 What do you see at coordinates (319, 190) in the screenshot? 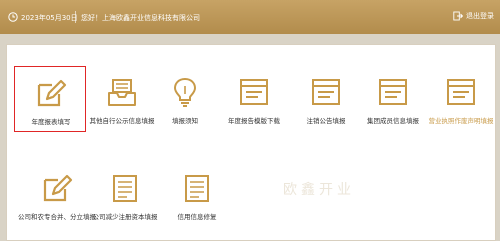
I see `watermark: 欧鑫开业` at bounding box center [319, 190].